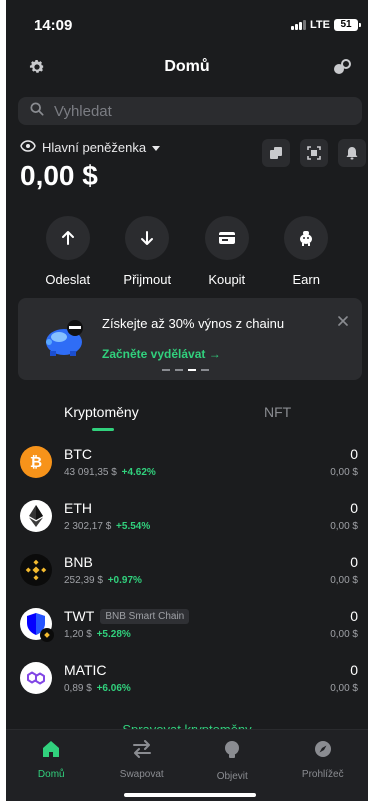 The image size is (368, 801). I want to click on nav-discover: Objevit, so click(232, 765).